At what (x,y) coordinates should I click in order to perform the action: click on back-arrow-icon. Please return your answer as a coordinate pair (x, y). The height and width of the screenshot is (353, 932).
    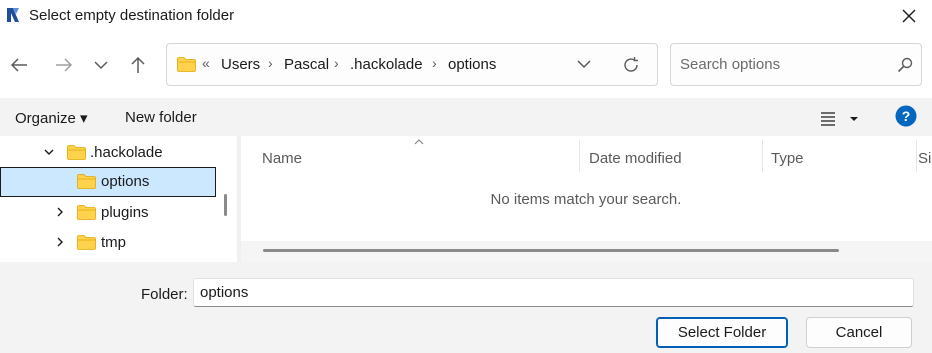
    Looking at the image, I should click on (18, 65).